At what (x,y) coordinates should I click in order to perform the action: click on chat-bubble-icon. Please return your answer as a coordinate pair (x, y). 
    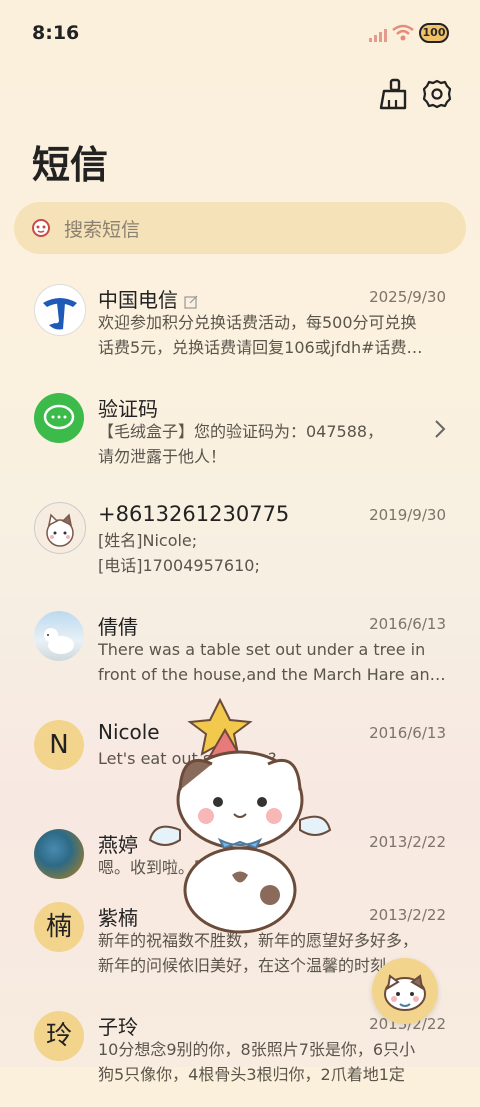
    Looking at the image, I should click on (59, 417).